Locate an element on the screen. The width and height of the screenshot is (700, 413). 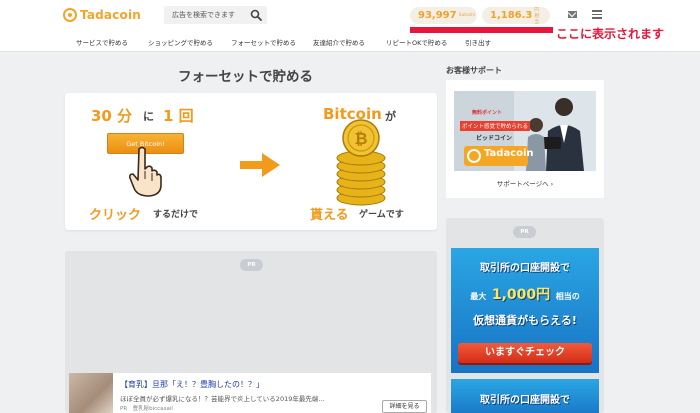
banner-line3: 仮想通貨がもらえる! is located at coordinates (525, 320).